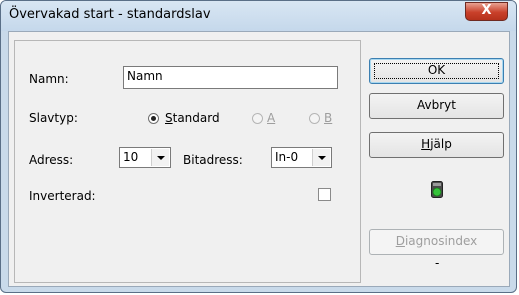 The height and width of the screenshot is (295, 519). I want to click on bitadress-label: Bitadress:, so click(213, 160).